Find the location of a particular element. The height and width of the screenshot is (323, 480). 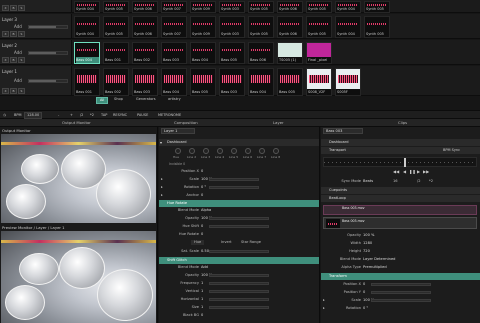

layer-name: Layer 1 is located at coordinates (9, 71).